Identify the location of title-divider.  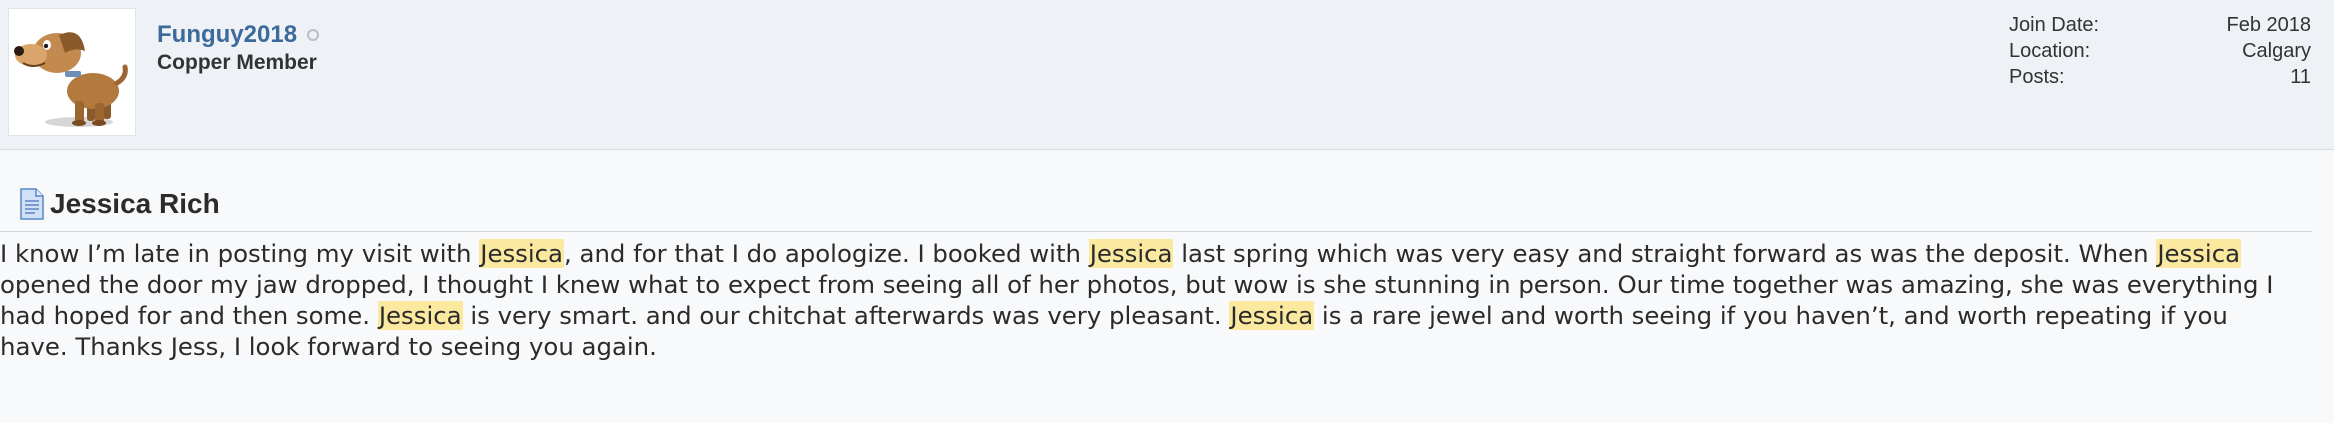
(1156, 231).